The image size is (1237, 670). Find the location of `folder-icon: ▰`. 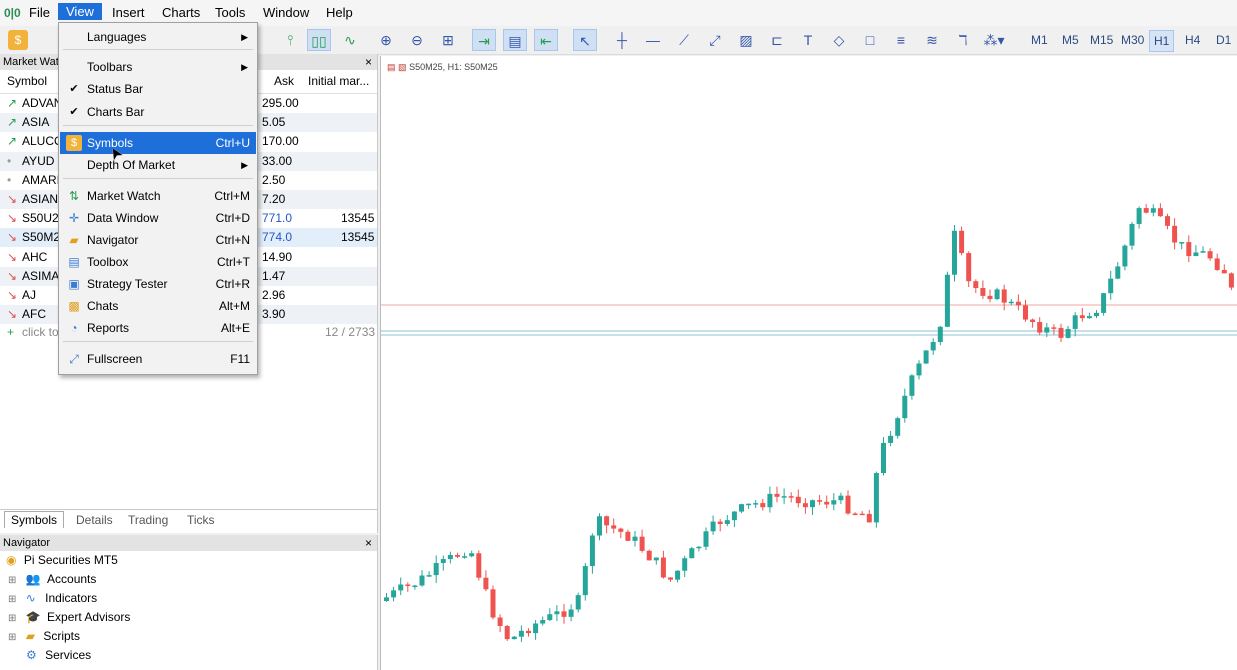

folder-icon: ▰ is located at coordinates (74, 240).